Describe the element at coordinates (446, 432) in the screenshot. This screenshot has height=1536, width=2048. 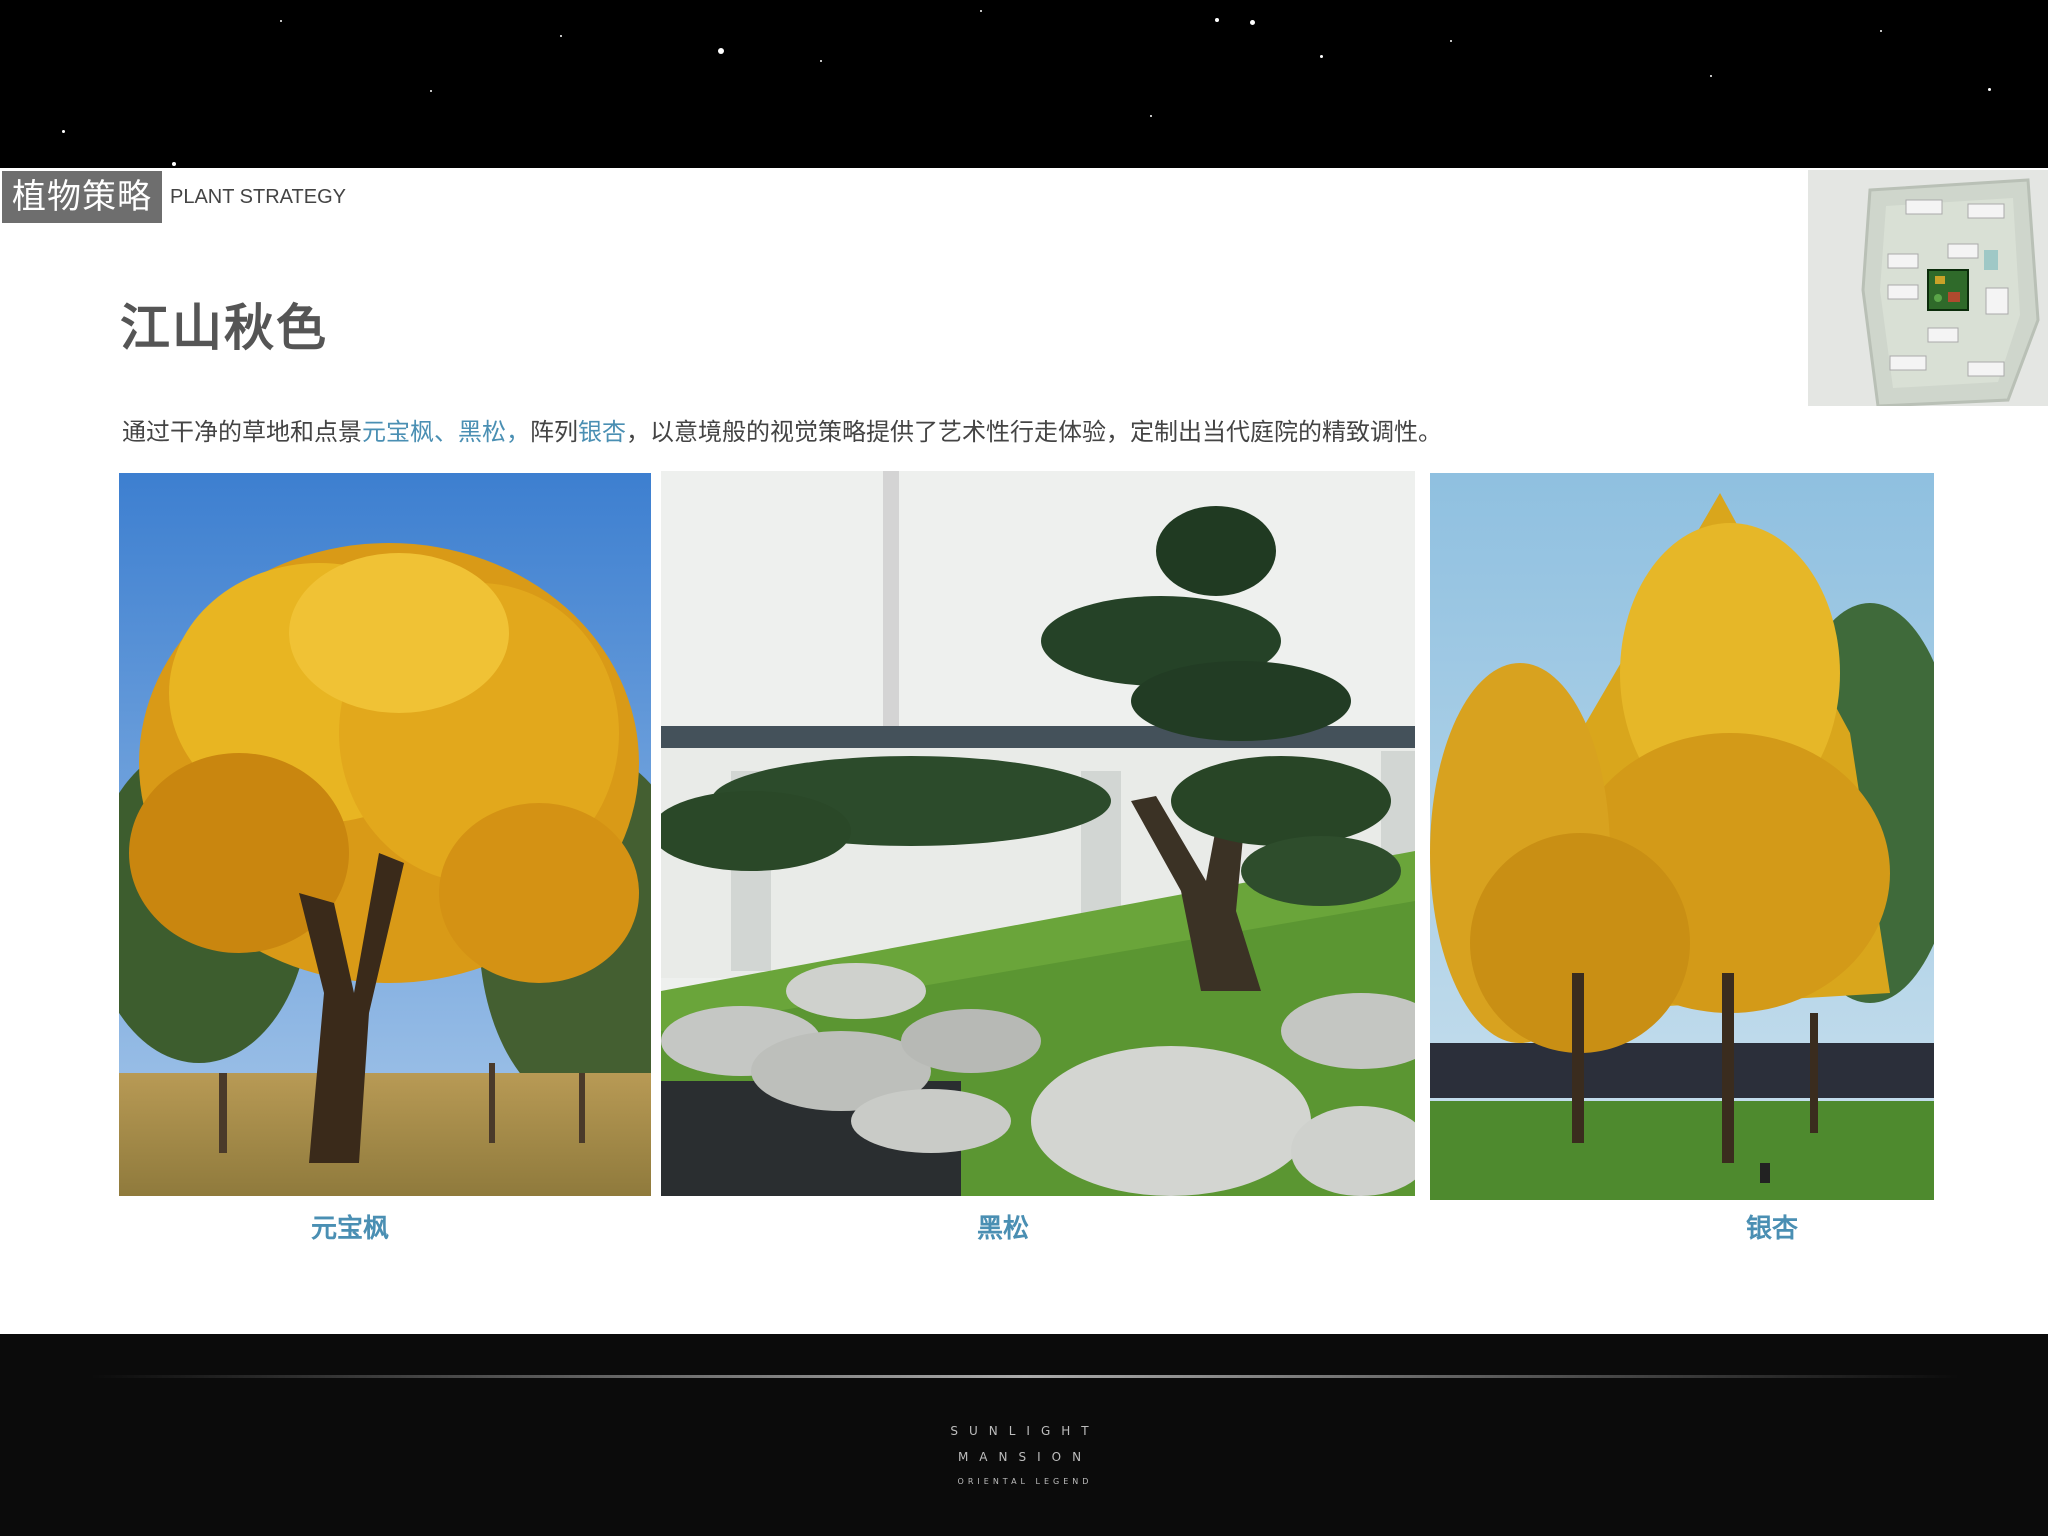
I see `highlight-maple-pine: 元宝枫、黑松，` at that location.